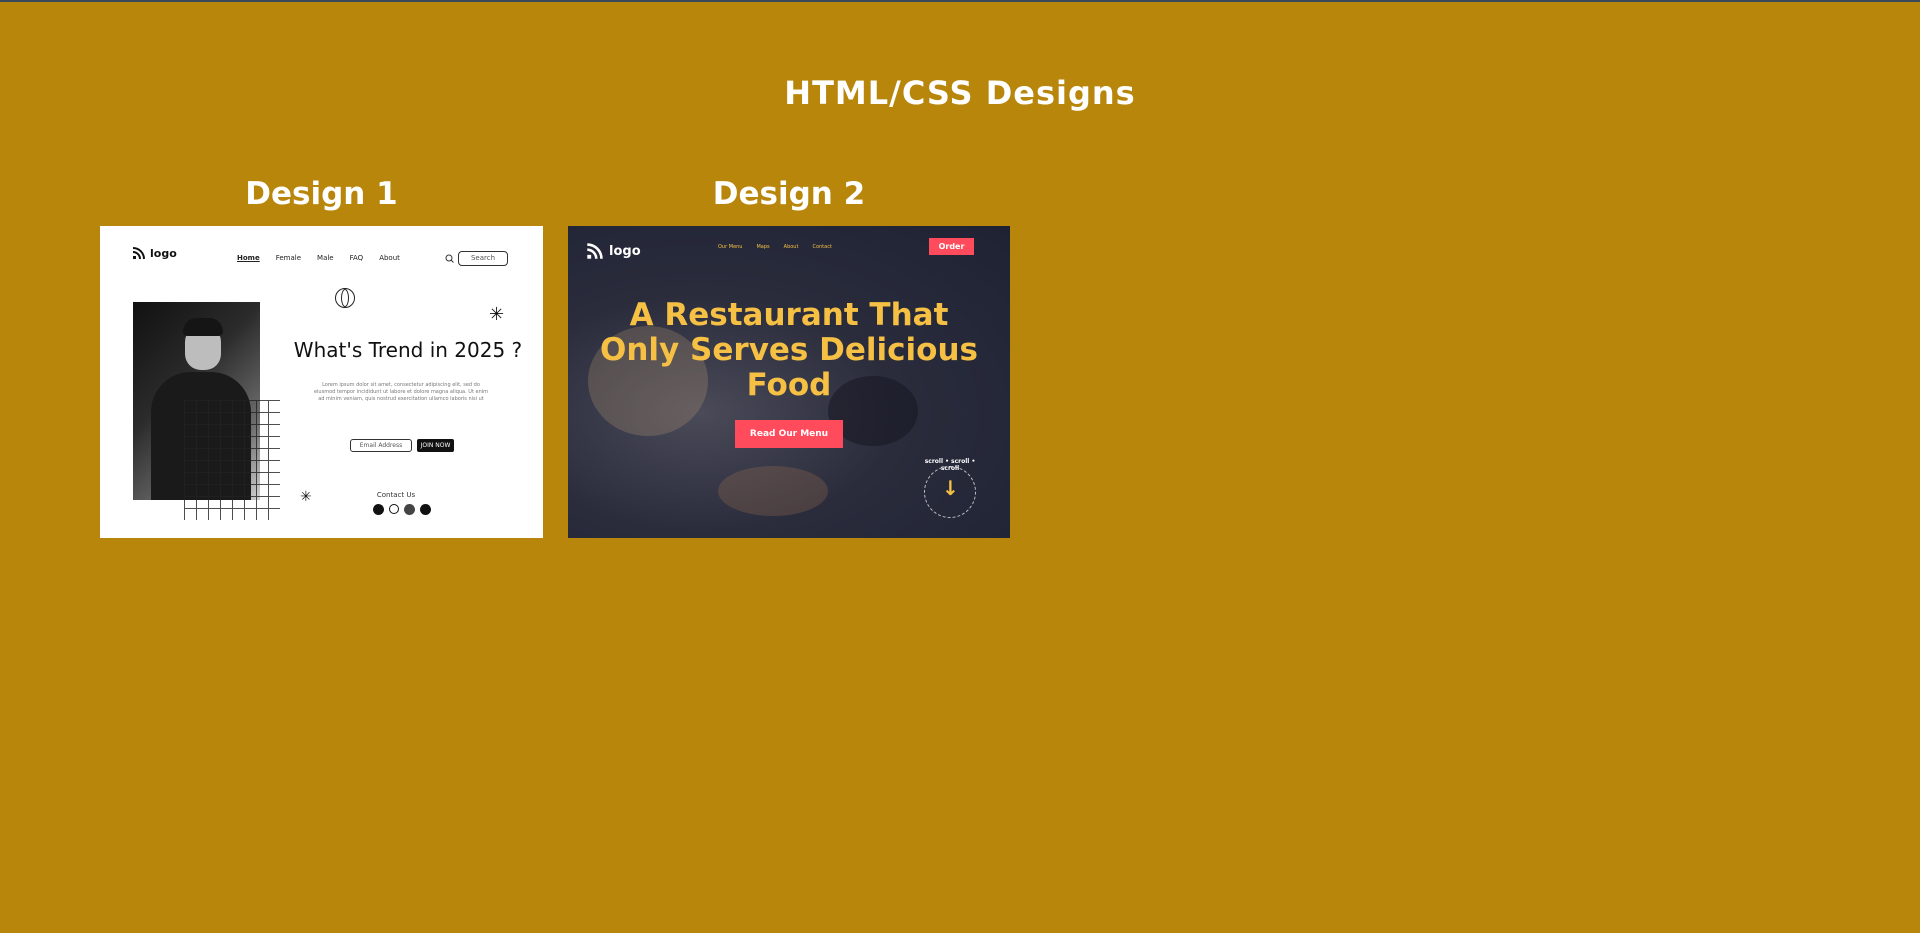 The height and width of the screenshot is (933, 1920). Describe the element at coordinates (409, 509) in the screenshot. I see `instagram-icon` at that location.